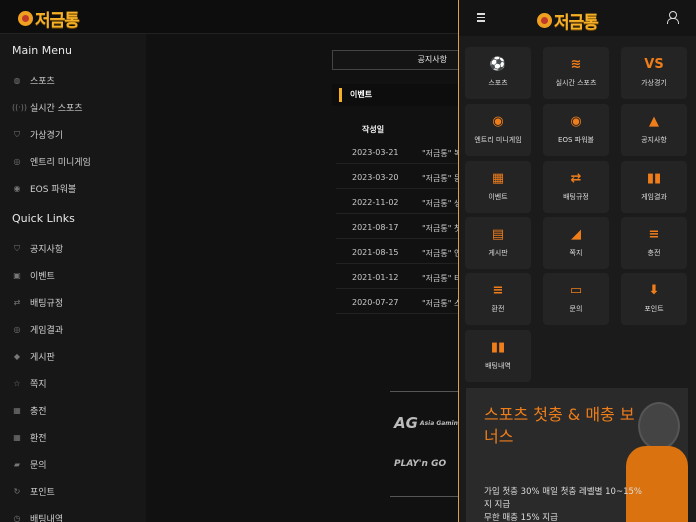 Image resolution: width=696 pixels, height=522 pixels. What do you see at coordinates (498, 356) in the screenshot?
I see `tile-bet-history: ▮▮ 배팅내역` at bounding box center [498, 356].